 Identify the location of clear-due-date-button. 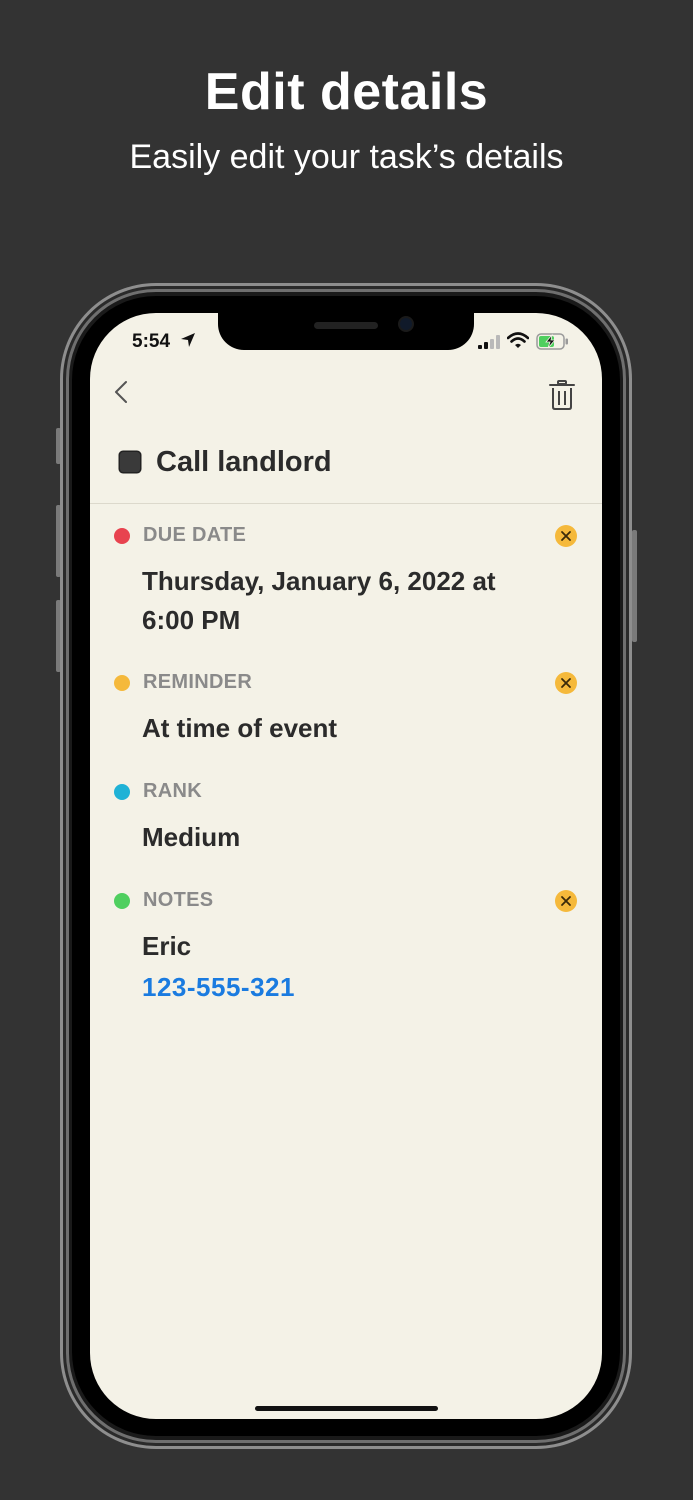
(566, 536).